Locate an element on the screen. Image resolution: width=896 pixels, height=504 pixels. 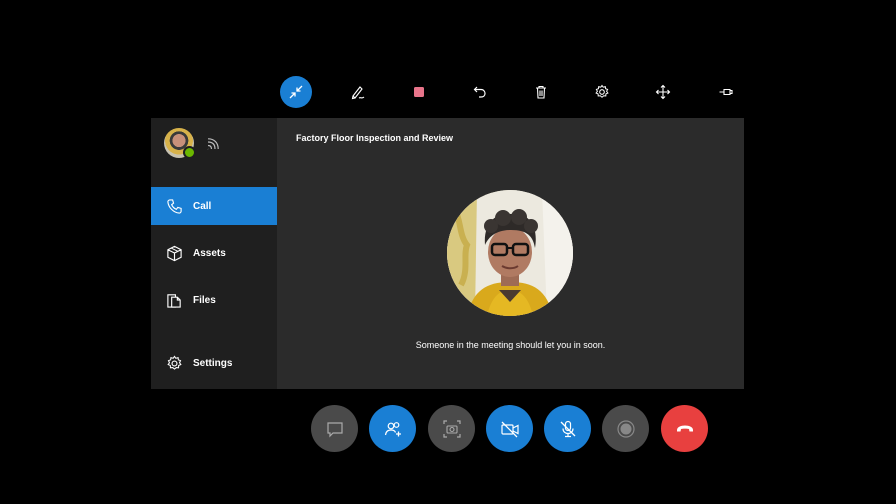
settings-button is located at coordinates (602, 92).